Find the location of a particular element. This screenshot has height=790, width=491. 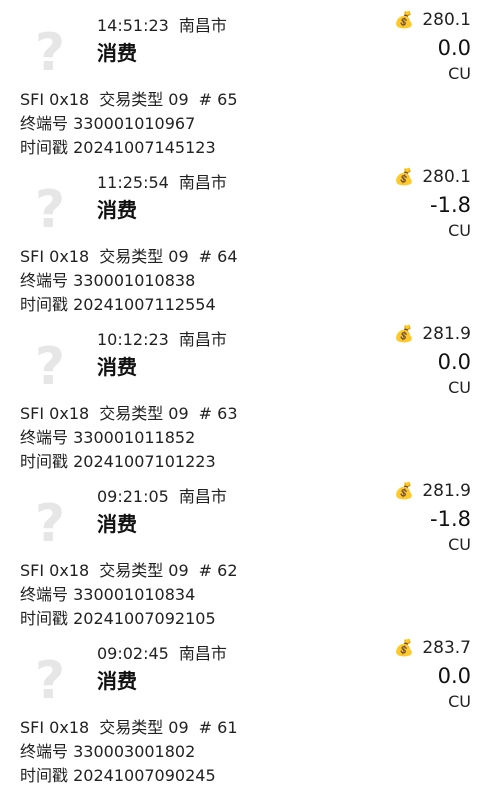

sfi-line: SFI 0x18 交易类型 09 # 61 is located at coordinates (129, 728).